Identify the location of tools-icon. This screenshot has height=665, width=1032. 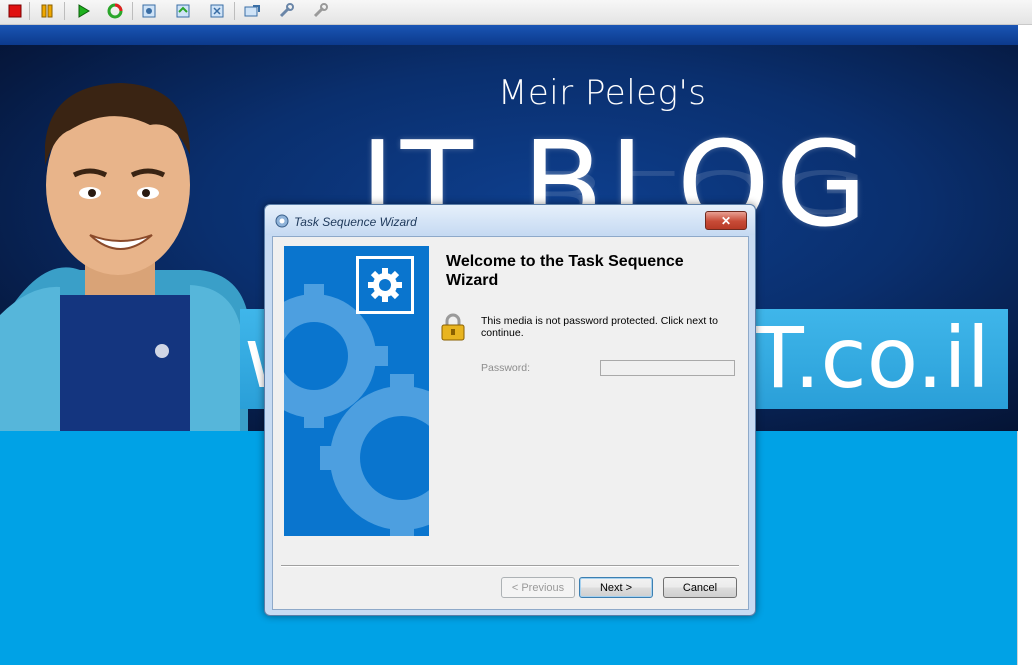
(286, 11).